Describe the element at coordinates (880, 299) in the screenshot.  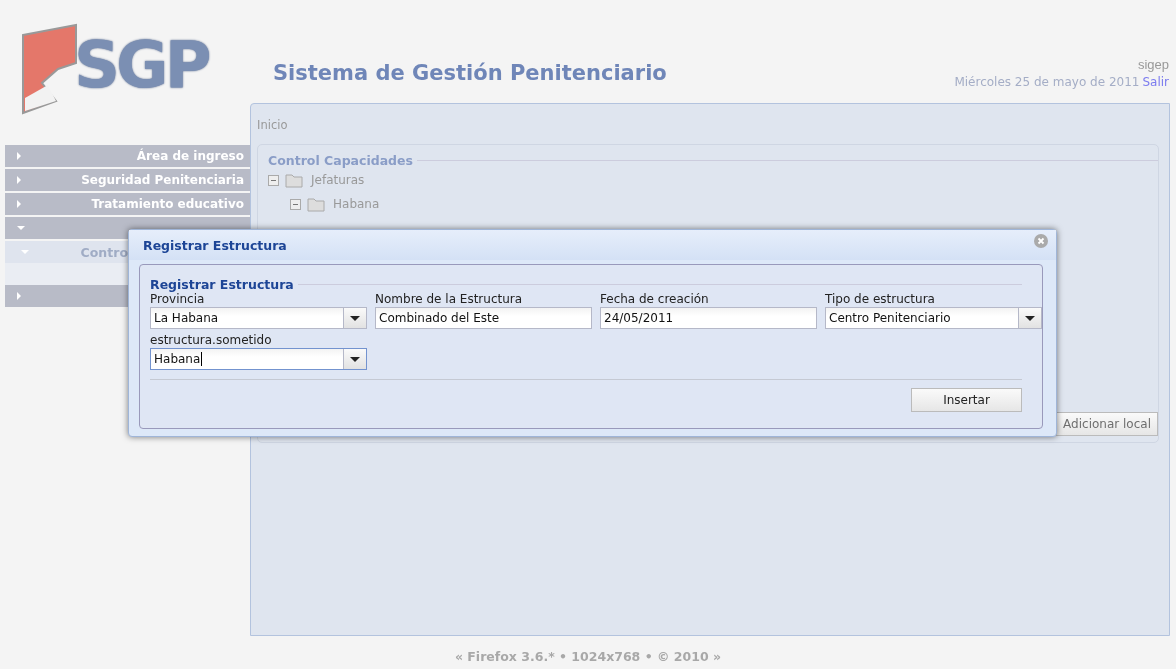
I see `field-label: Tipo de estructura` at that location.